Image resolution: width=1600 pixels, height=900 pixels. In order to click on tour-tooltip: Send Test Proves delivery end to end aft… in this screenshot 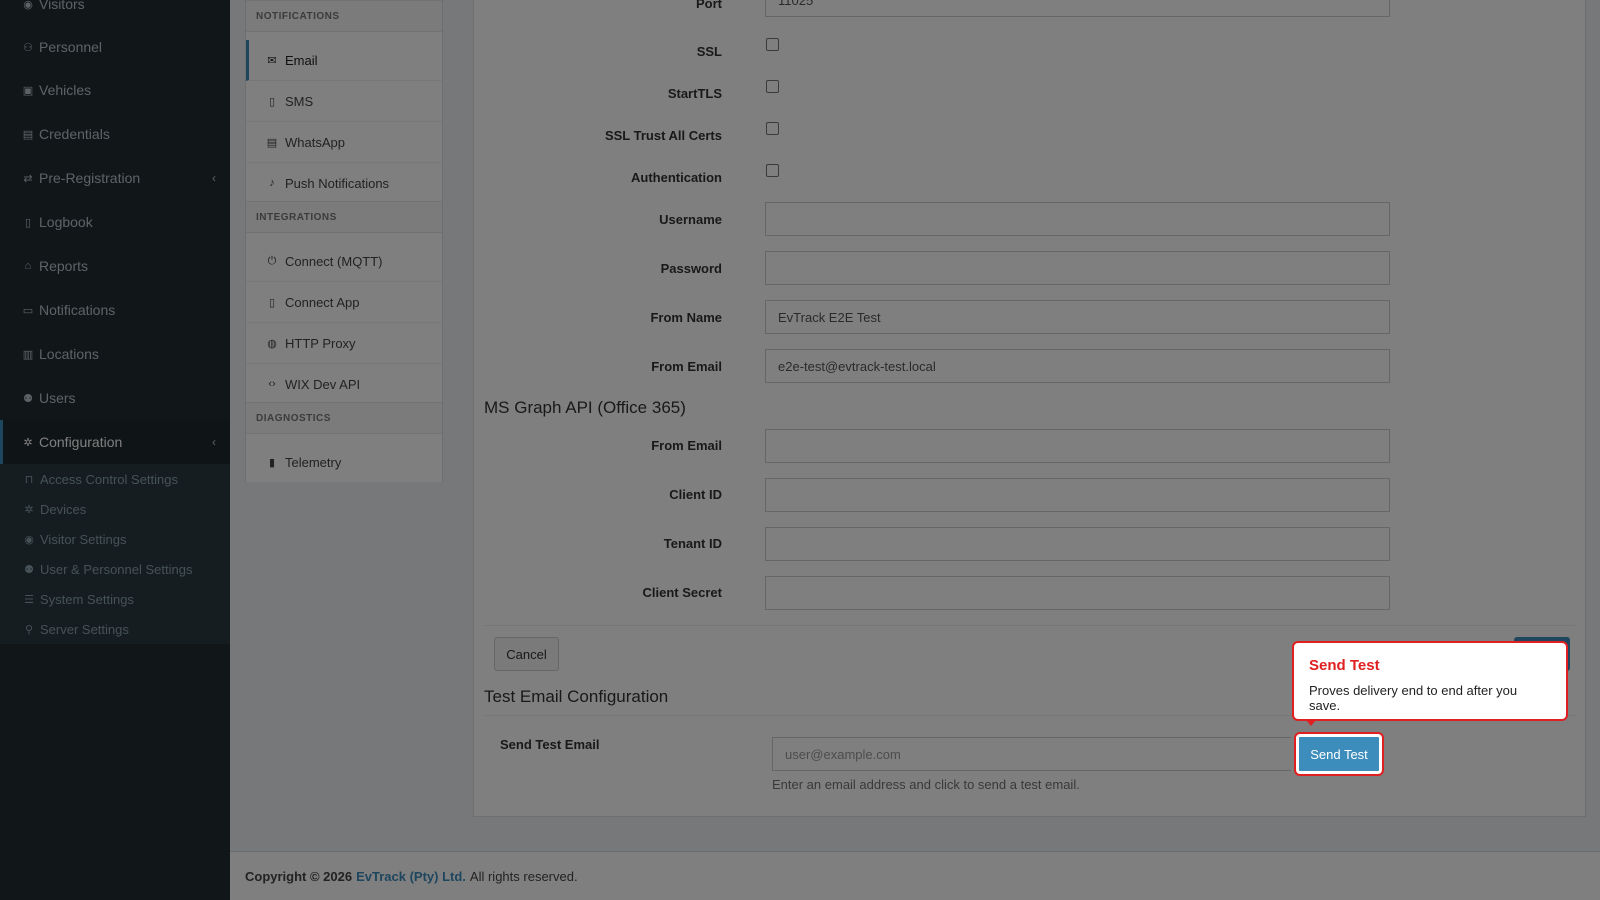, I will do `click(1430, 681)`.